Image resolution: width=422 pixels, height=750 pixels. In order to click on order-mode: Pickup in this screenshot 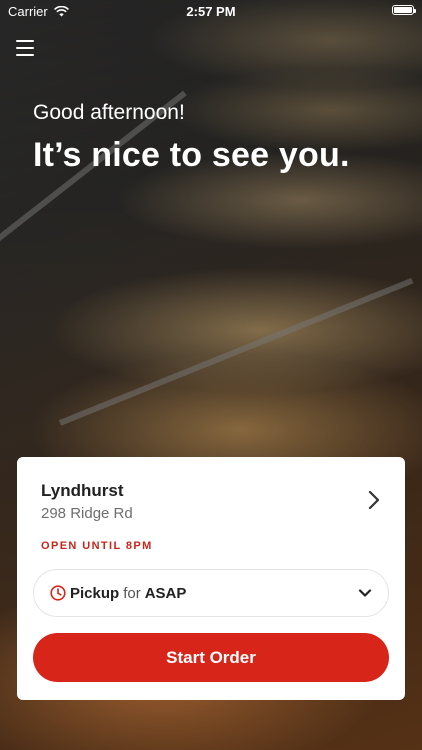, I will do `click(95, 593)`.